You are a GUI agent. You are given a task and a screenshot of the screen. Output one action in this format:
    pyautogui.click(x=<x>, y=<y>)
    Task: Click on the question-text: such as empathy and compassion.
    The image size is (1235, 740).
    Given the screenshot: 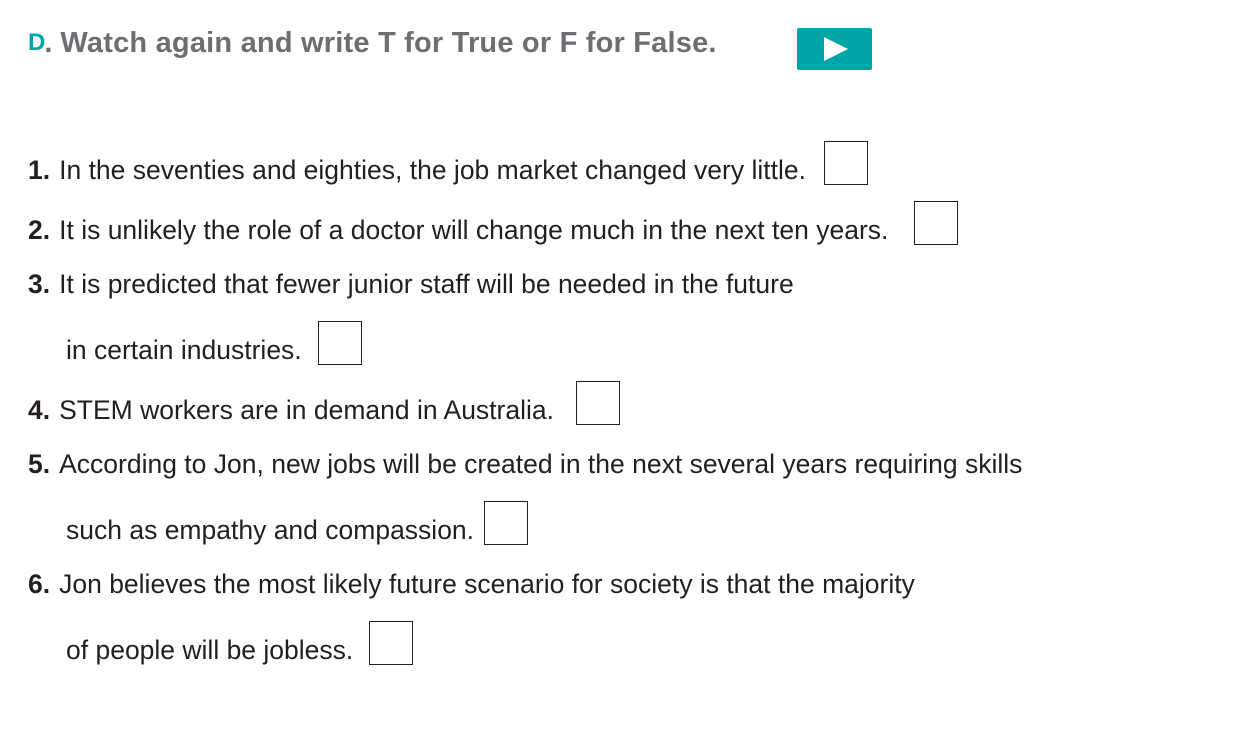 What is the action you would take?
    pyautogui.click(x=270, y=530)
    